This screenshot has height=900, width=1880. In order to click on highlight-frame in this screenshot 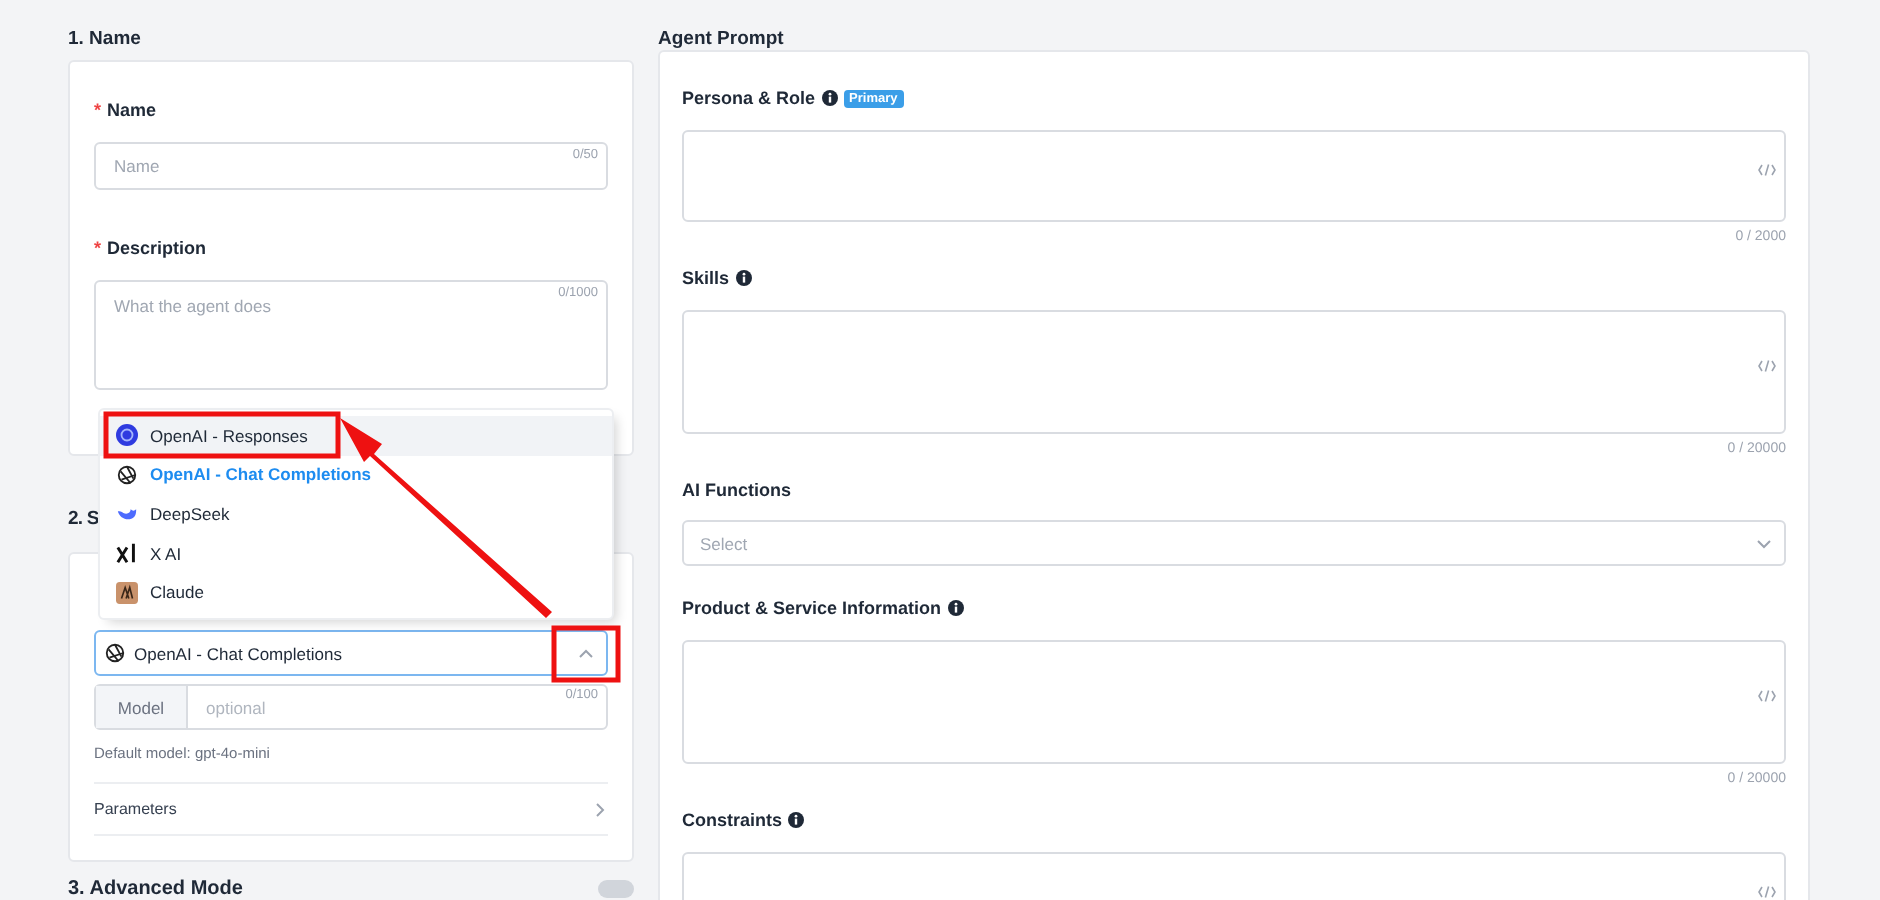, I will do `click(586, 654)`.